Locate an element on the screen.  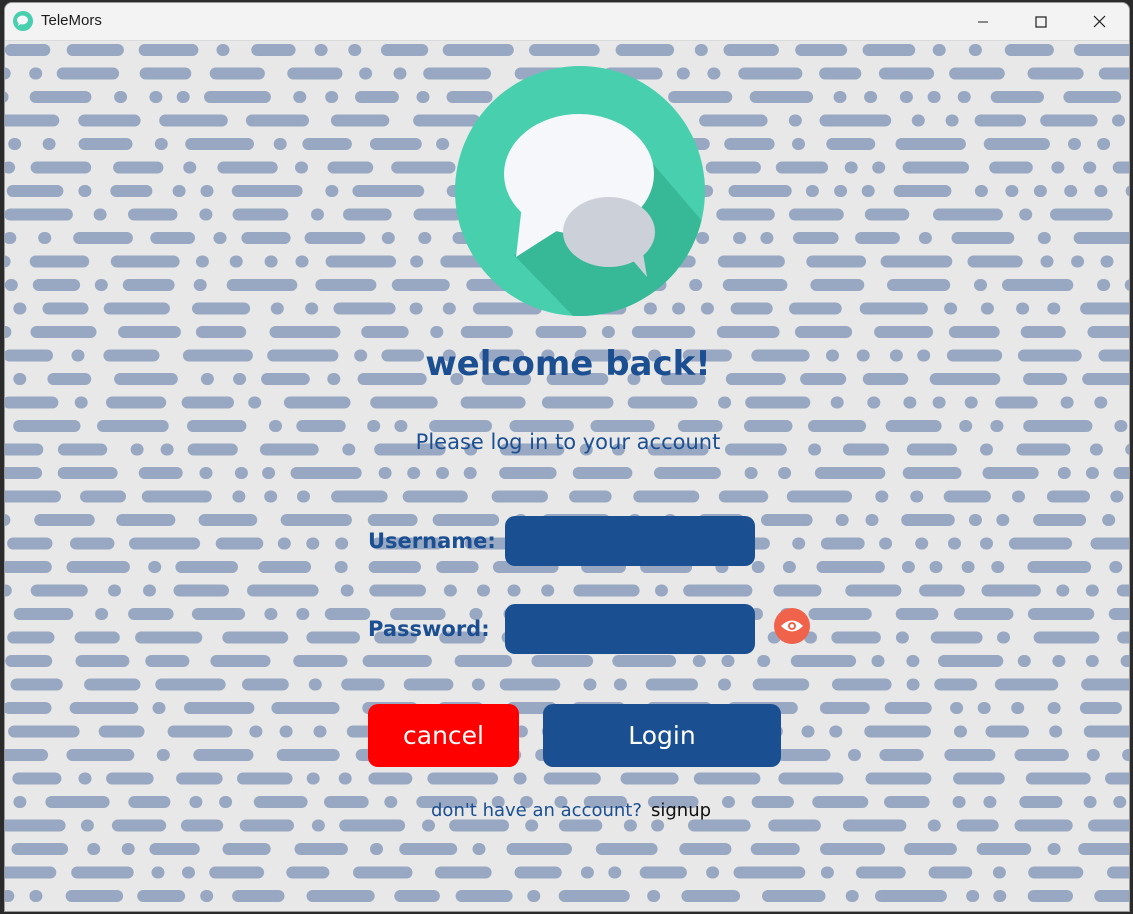
title-bar: TeleMors is located at coordinates (567, 22).